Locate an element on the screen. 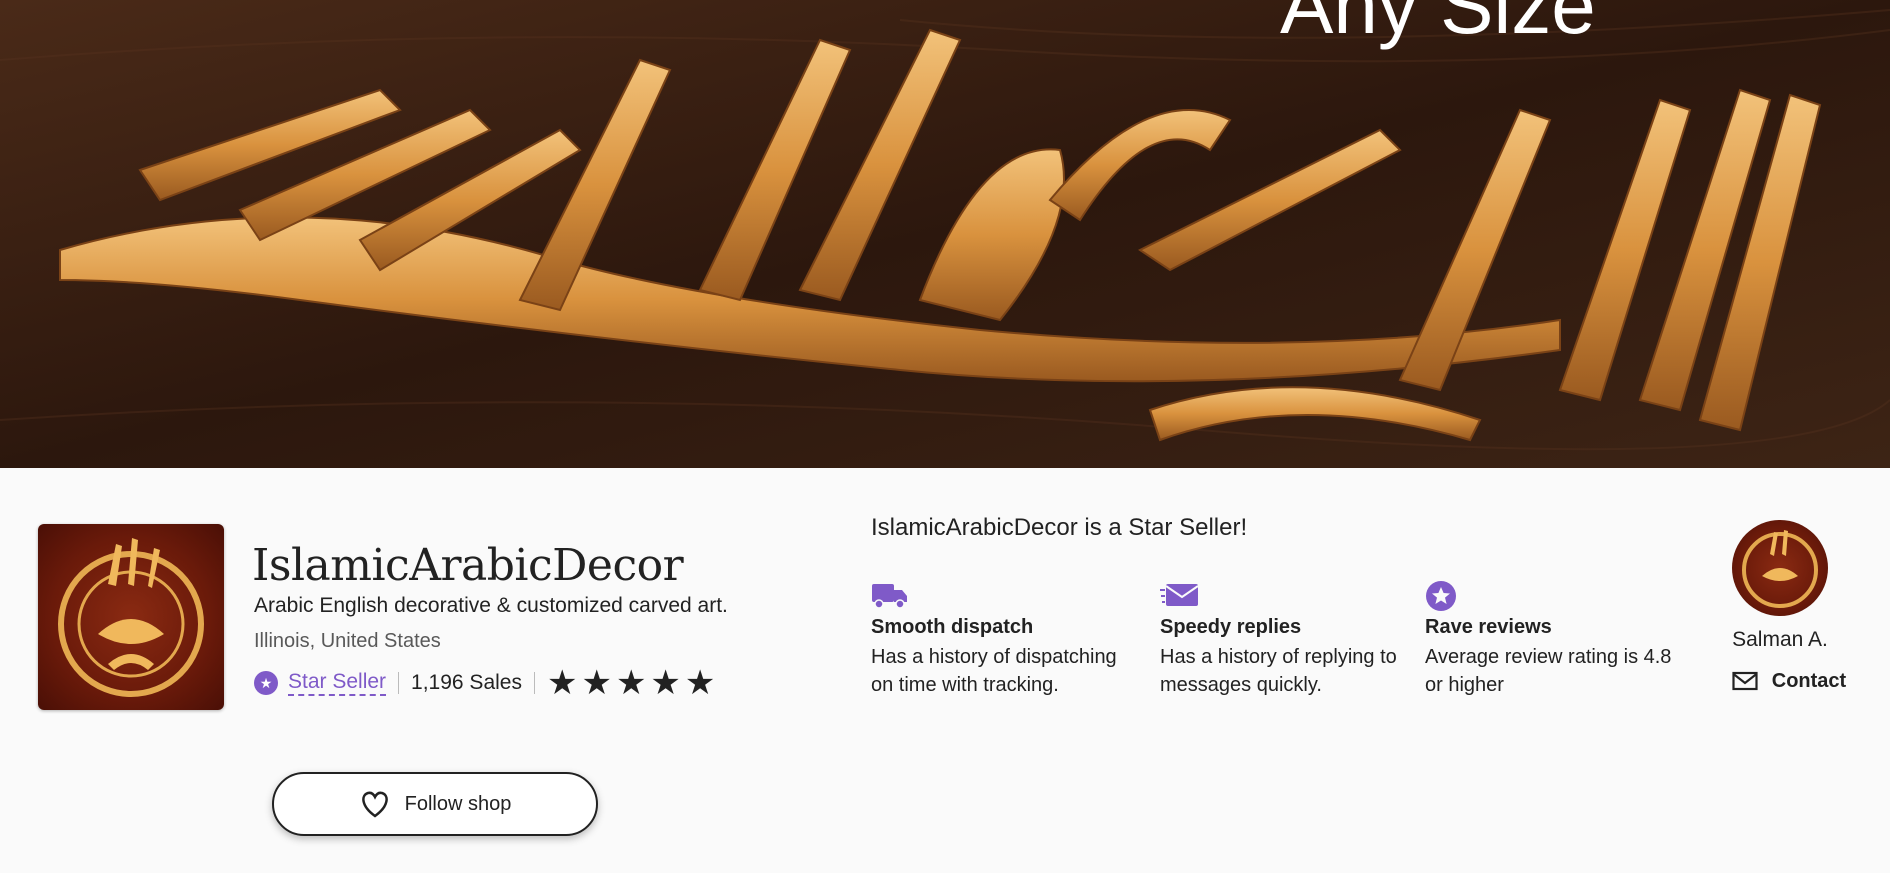 The image size is (1890, 873). calligraphy-logo-image is located at coordinates (131, 617).